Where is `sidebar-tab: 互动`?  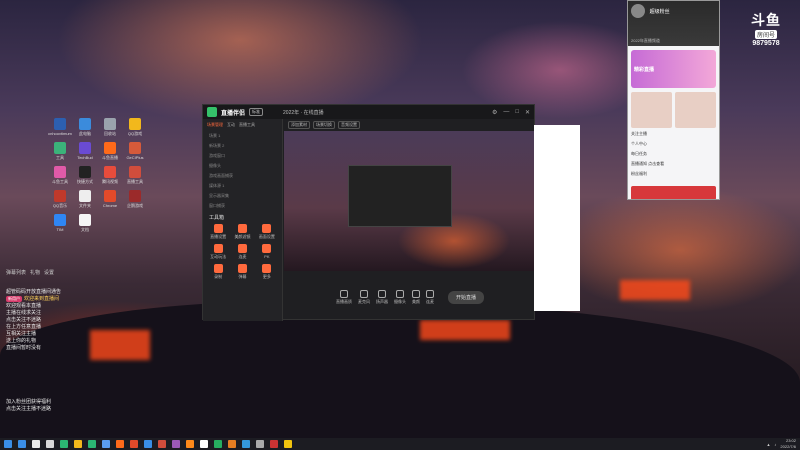 sidebar-tab: 互动 is located at coordinates (231, 125).